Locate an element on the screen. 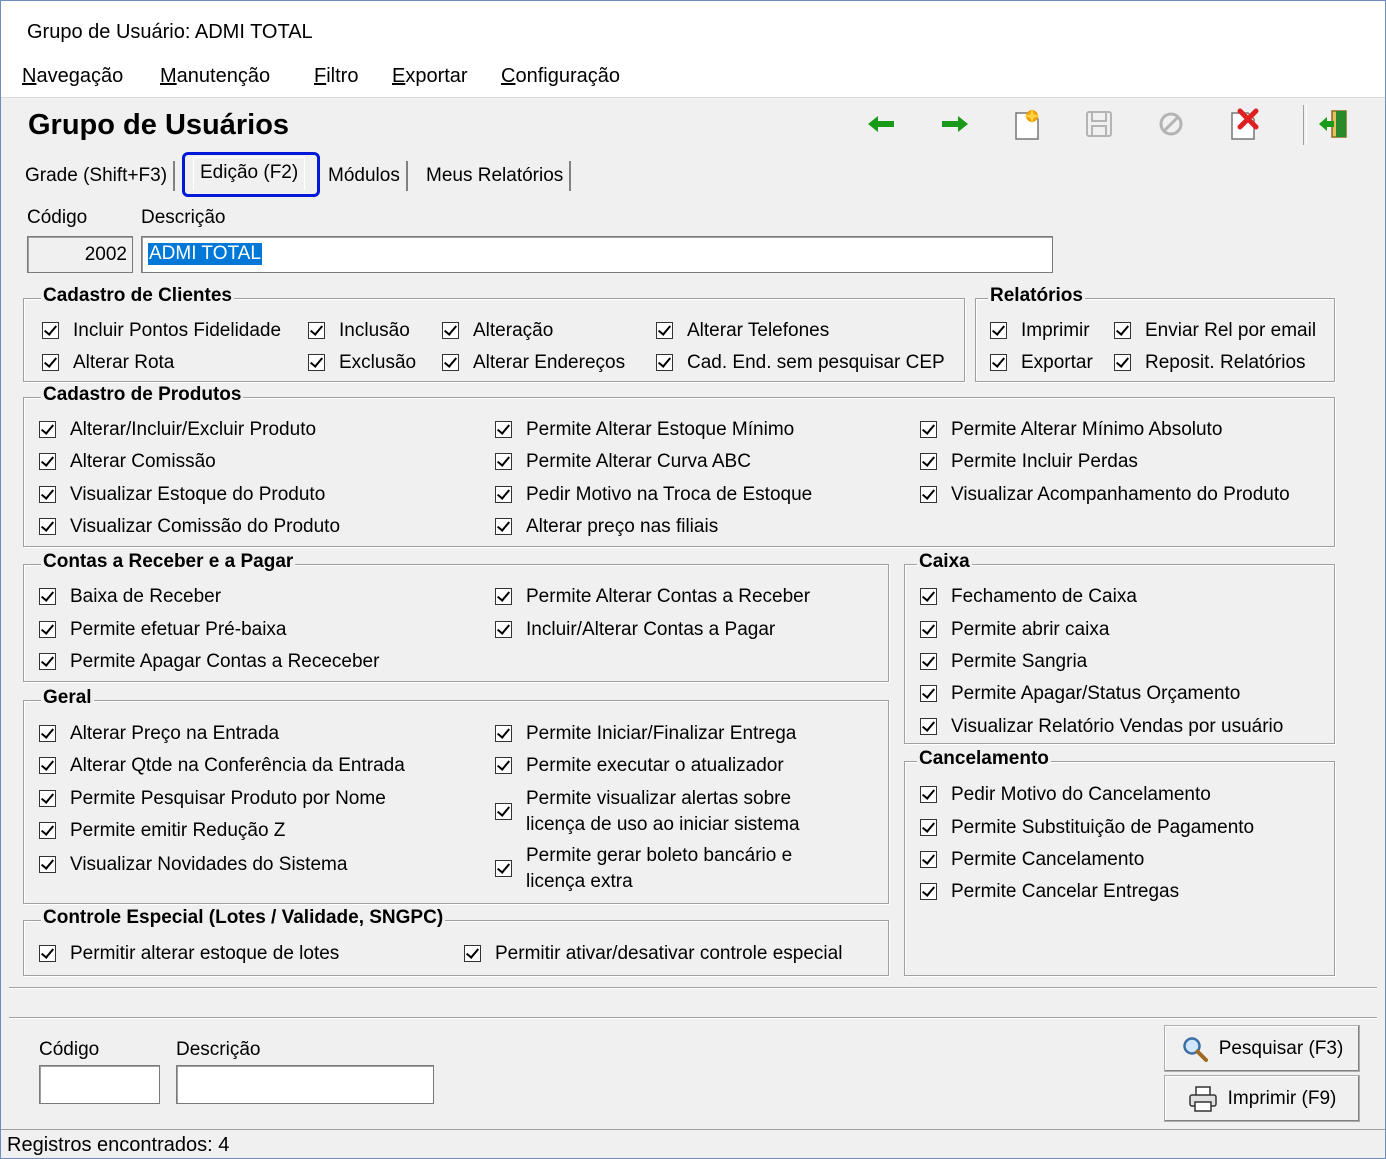 The image size is (1386, 1159). checkbox-incluir-perdas: Permite Incluir Perdas is located at coordinates (1029, 462).